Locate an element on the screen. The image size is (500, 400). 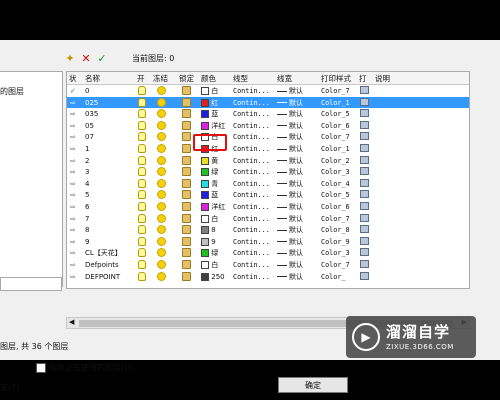
indicate-layers-in-use-checkbox: 指示正在使用的图层(U) is located at coordinates (84, 367).